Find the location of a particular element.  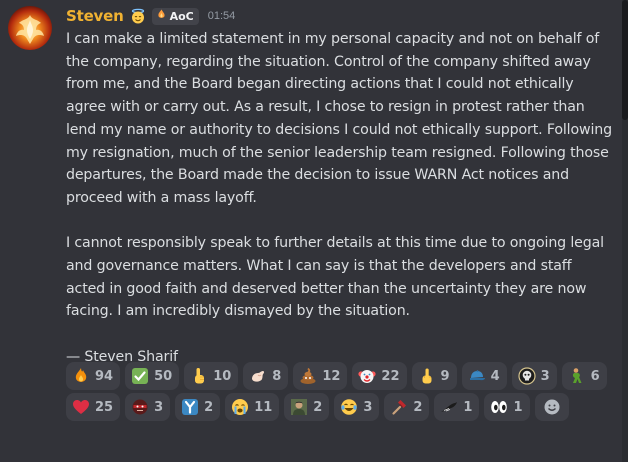

reaction-masked-face: 3 is located at coordinates (148, 407).